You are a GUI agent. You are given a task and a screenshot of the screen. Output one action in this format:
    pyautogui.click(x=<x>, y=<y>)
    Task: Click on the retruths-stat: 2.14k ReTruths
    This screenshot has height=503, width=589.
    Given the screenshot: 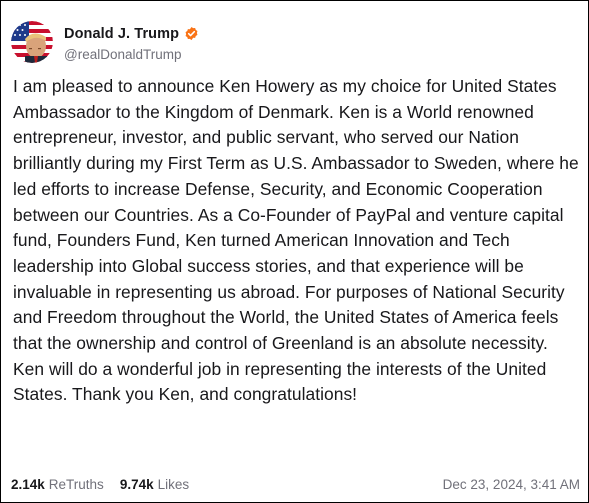 What is the action you would take?
    pyautogui.click(x=57, y=484)
    